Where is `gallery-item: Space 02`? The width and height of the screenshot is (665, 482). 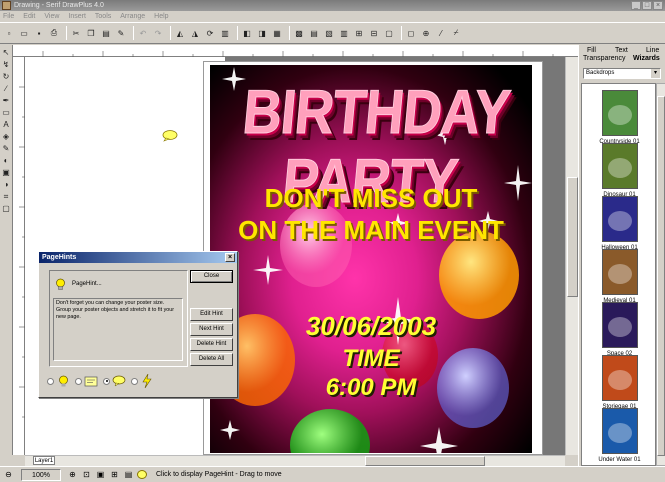 gallery-item: Space 02 is located at coordinates (619, 329).